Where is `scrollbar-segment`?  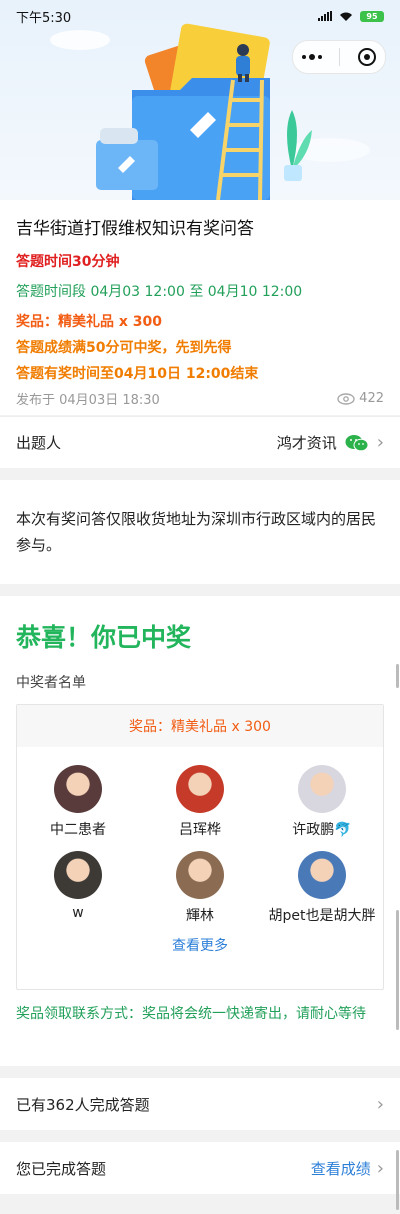 scrollbar-segment is located at coordinates (397, 1180).